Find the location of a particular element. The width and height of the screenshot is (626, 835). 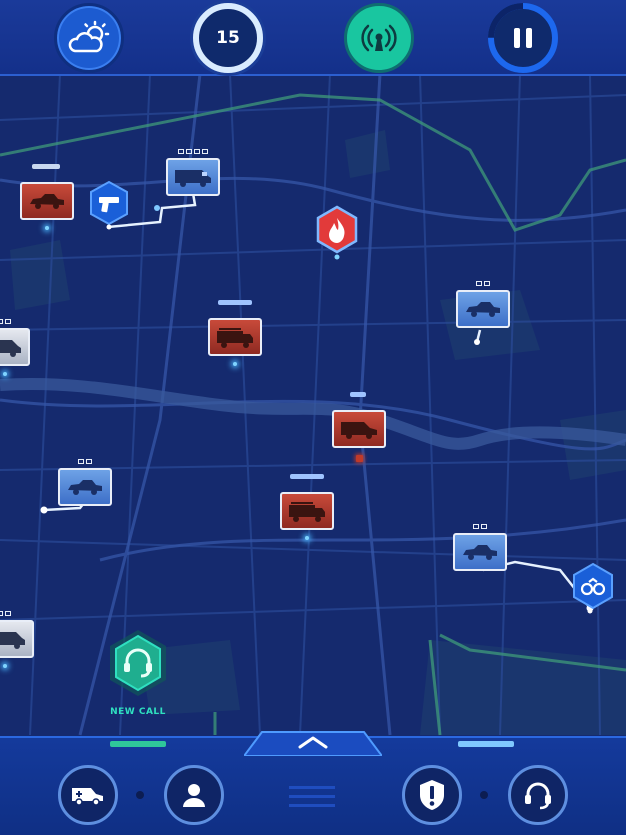

vehicle-police-van-dispatched is located at coordinates (193, 172).